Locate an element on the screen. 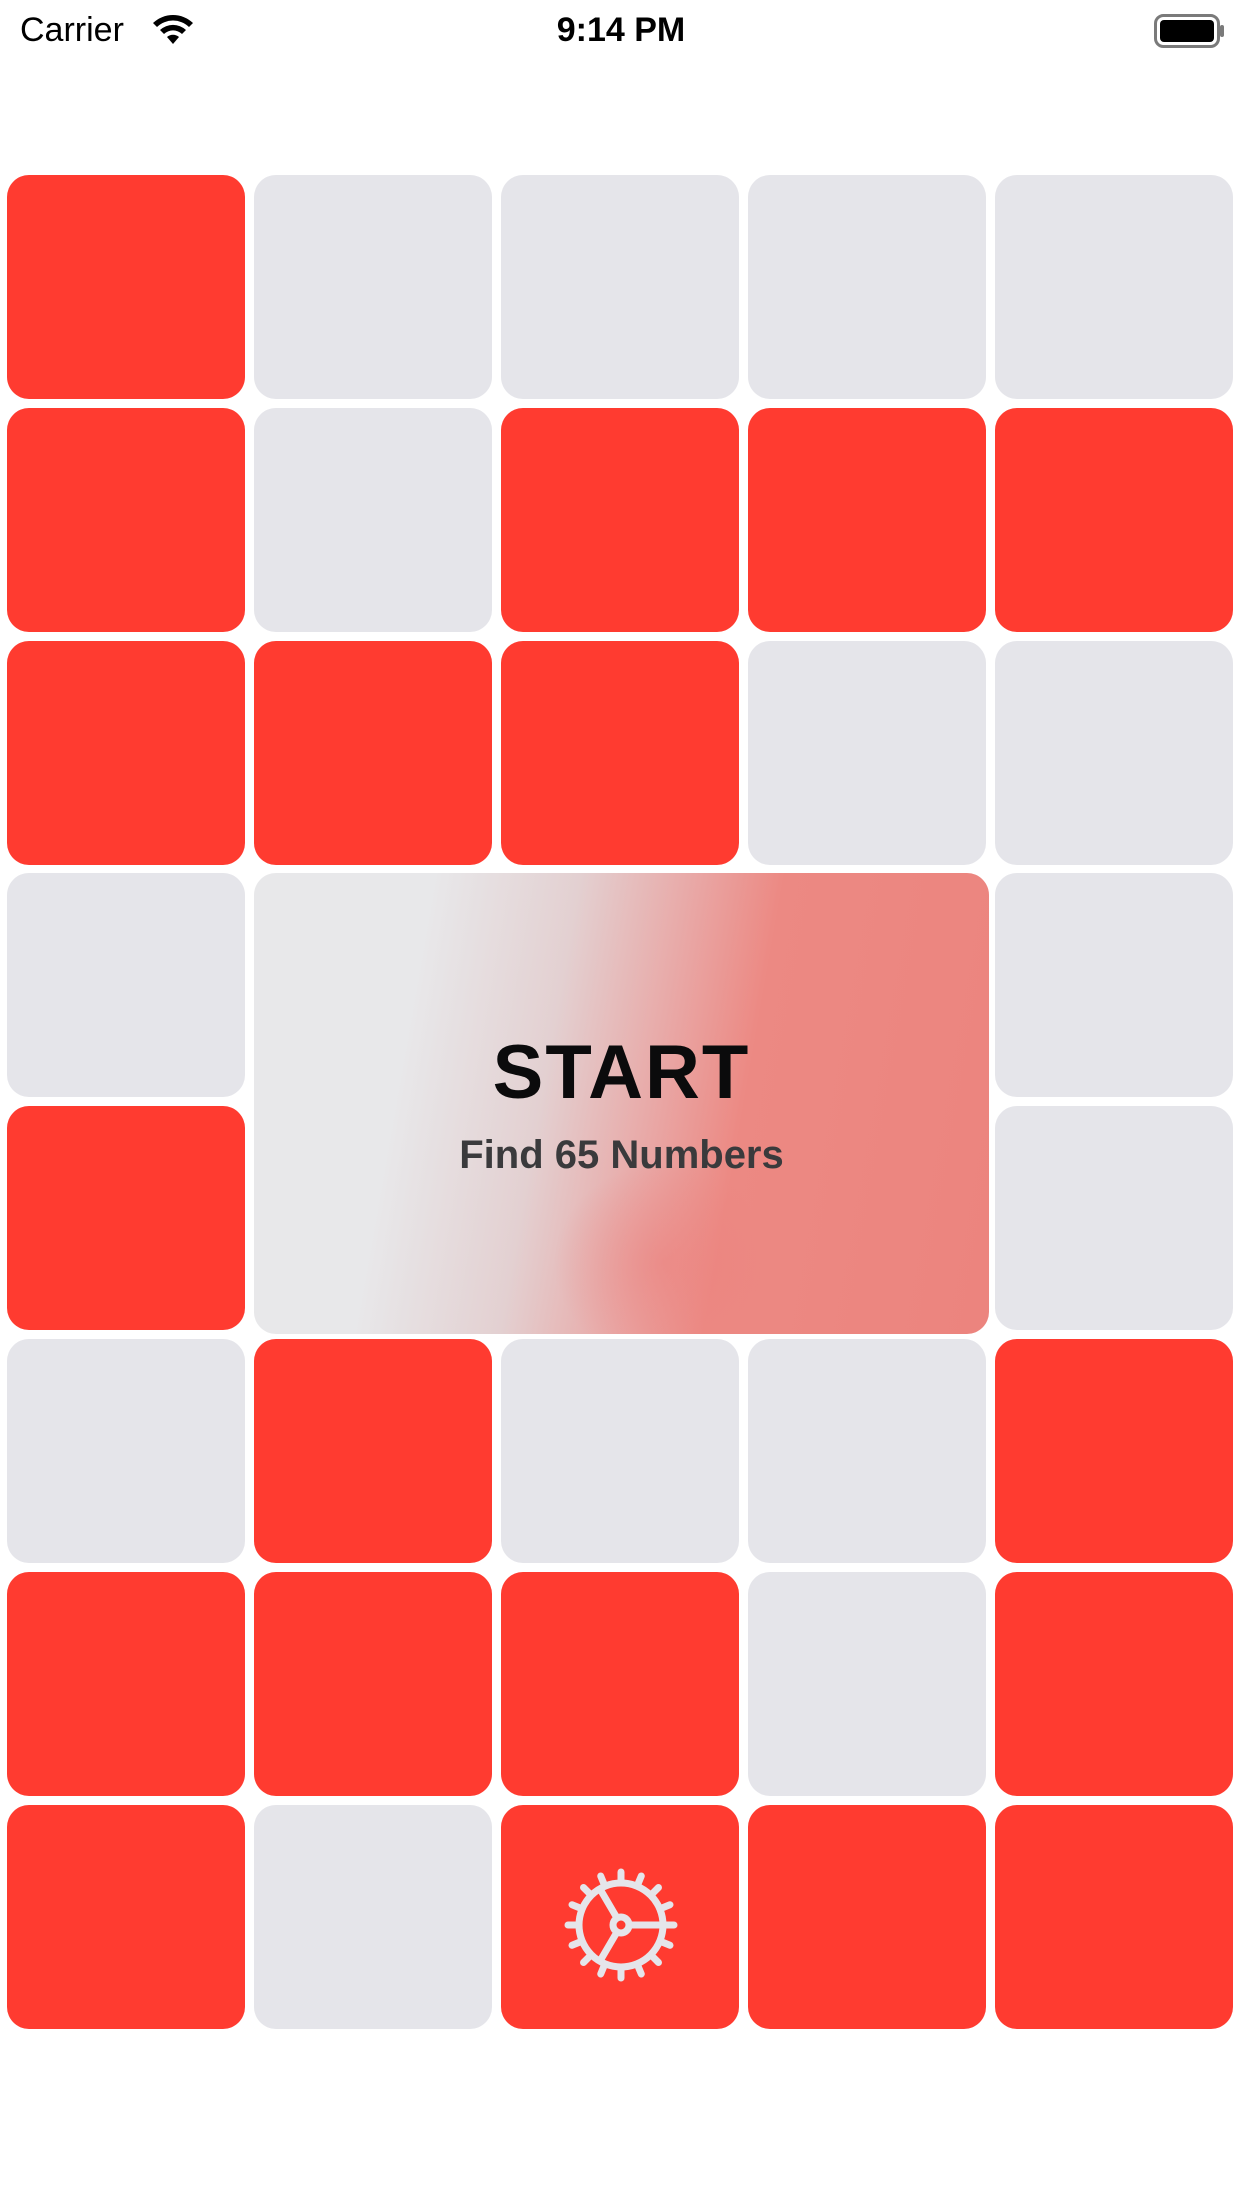  status-bar: Carrier 9:14 PM is located at coordinates (621, 30).